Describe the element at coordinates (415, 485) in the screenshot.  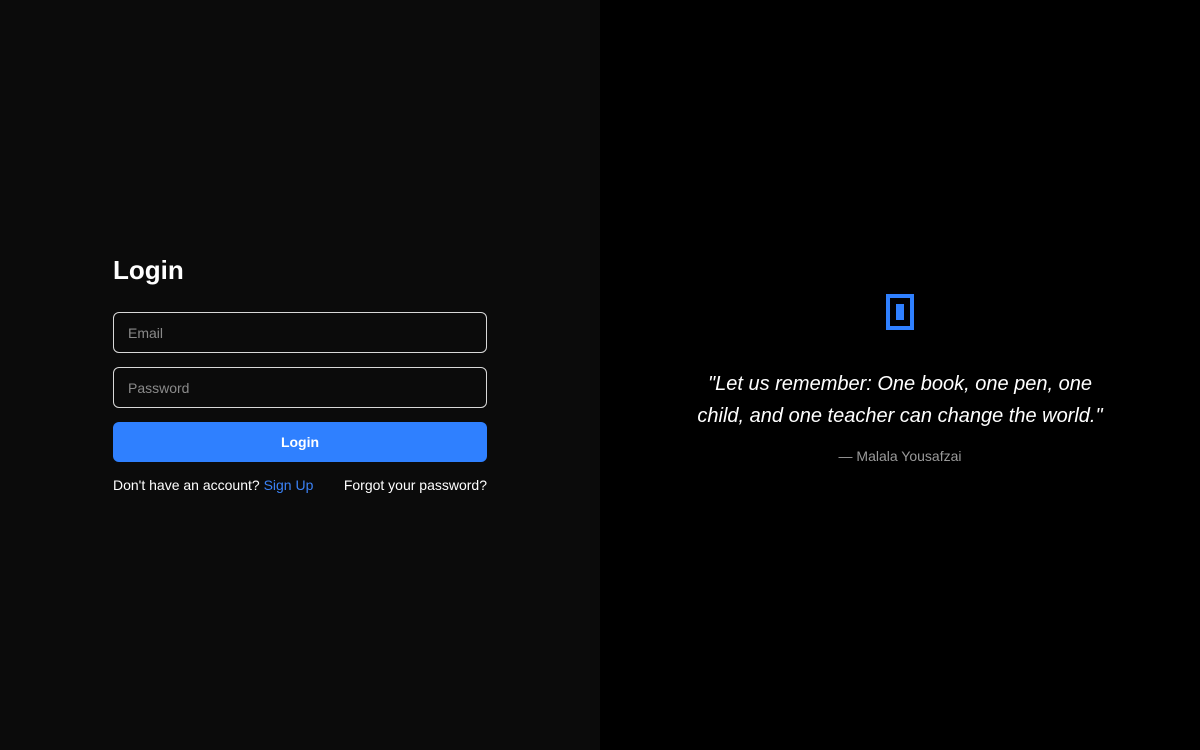
I see `forgot-password-link: Forgot your password?` at that location.